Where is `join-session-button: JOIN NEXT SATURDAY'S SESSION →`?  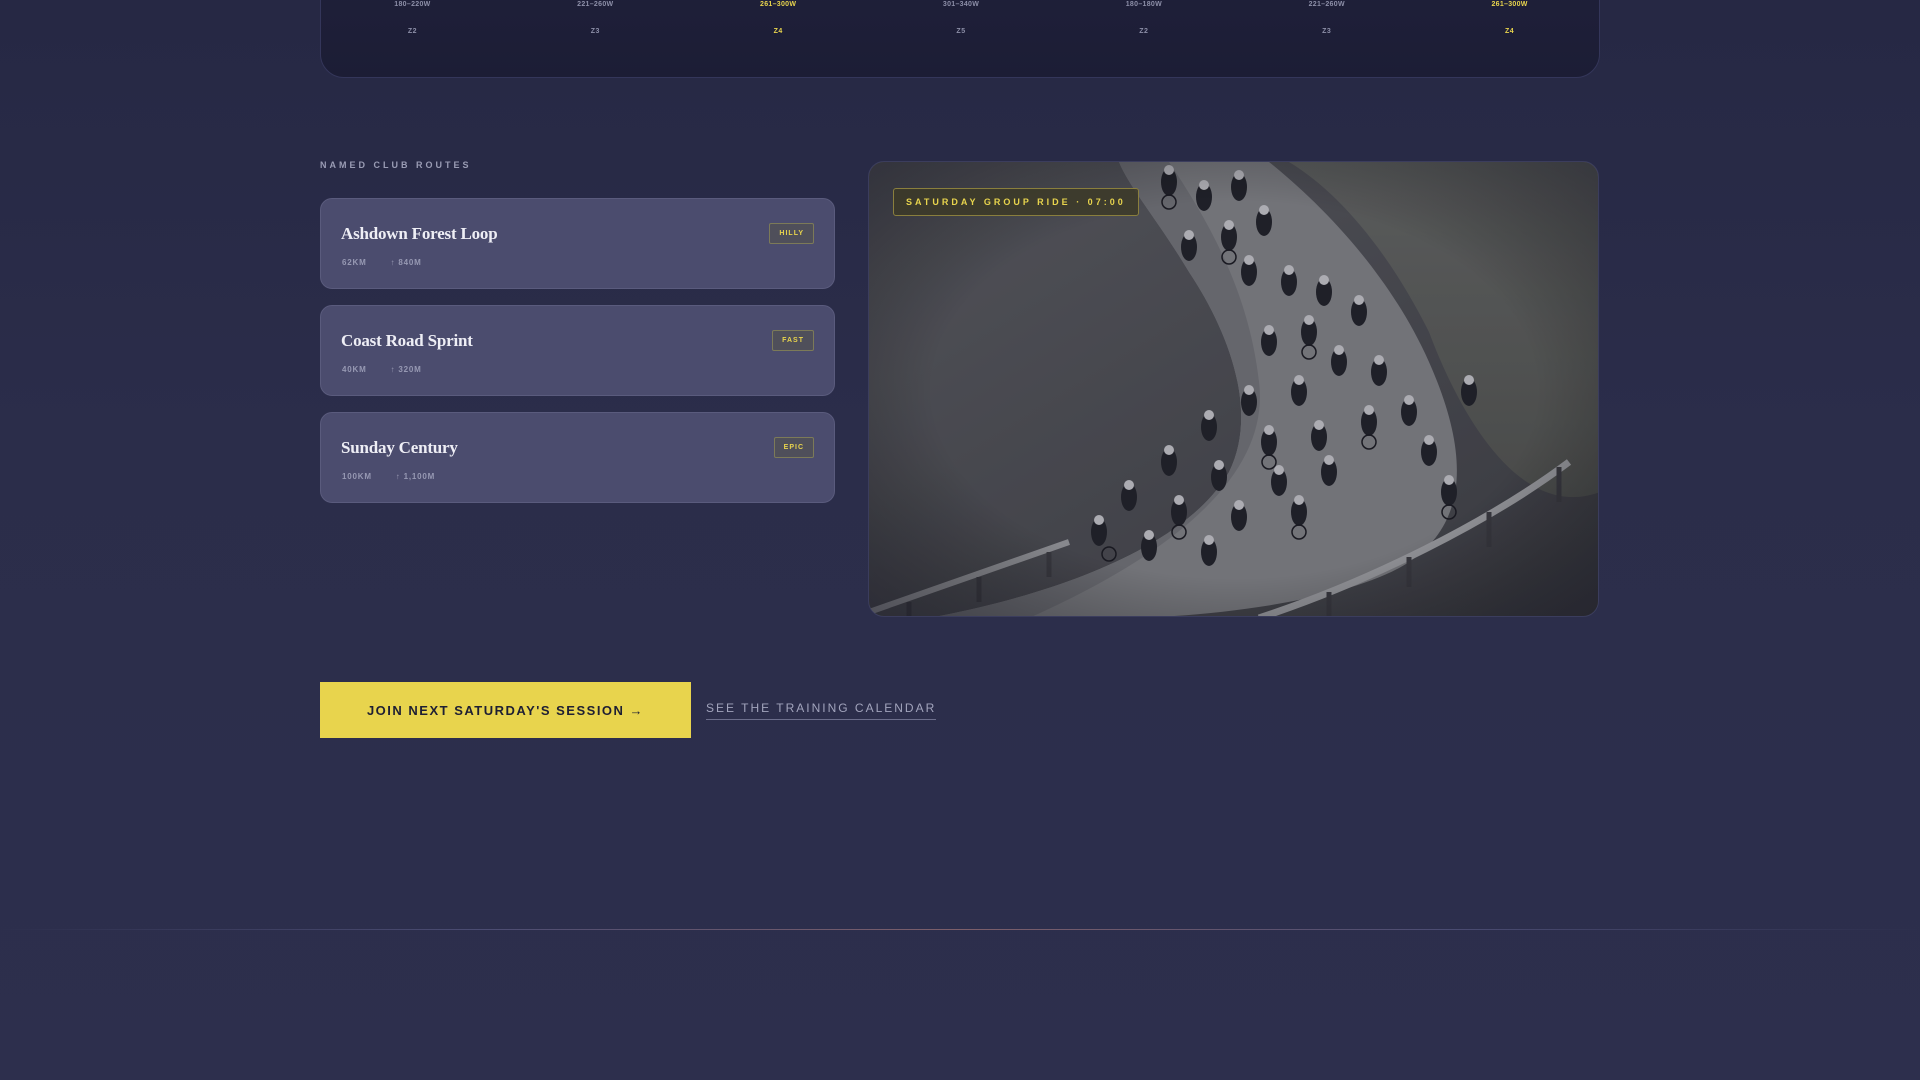
join-session-button: JOIN NEXT SATURDAY'S SESSION → is located at coordinates (505, 710).